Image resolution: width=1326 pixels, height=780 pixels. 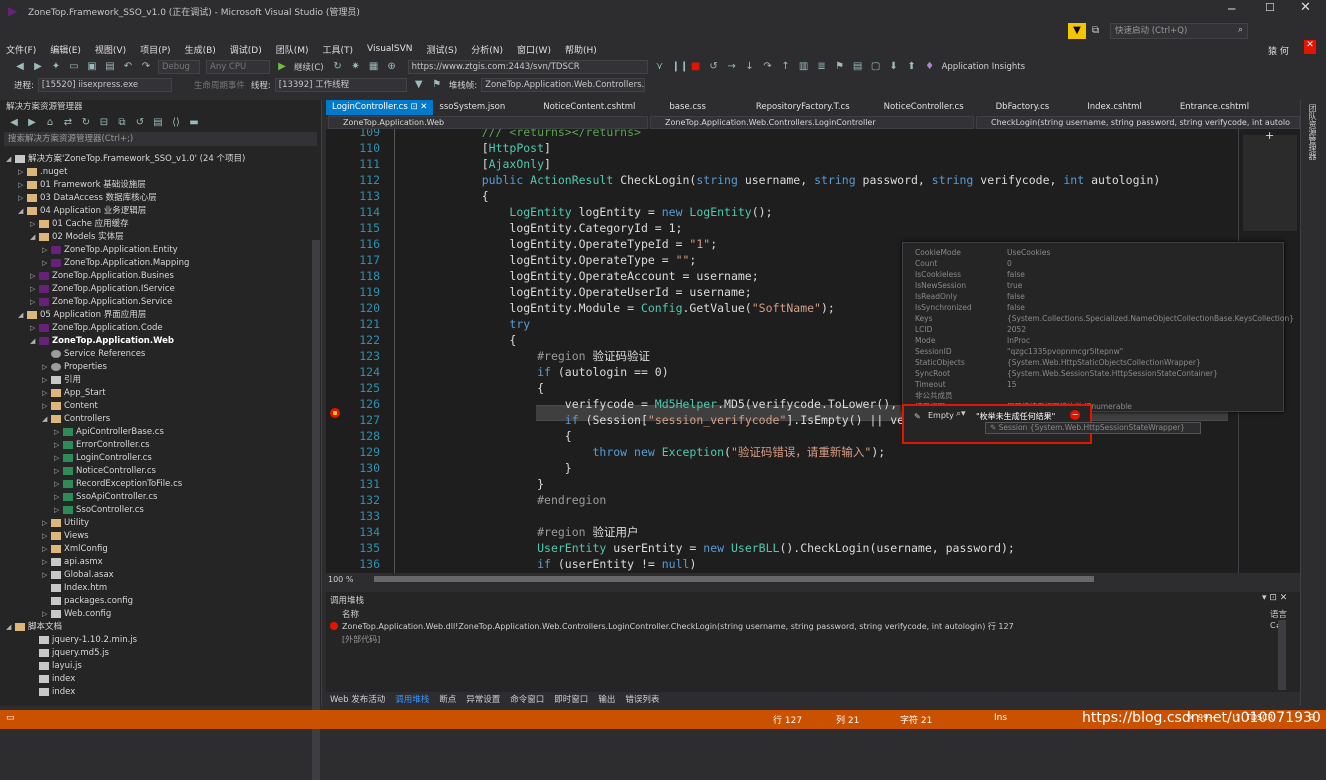 I want to click on tree-item: ▷ ZoneTop.Application.Code, so click(x=156, y=328).